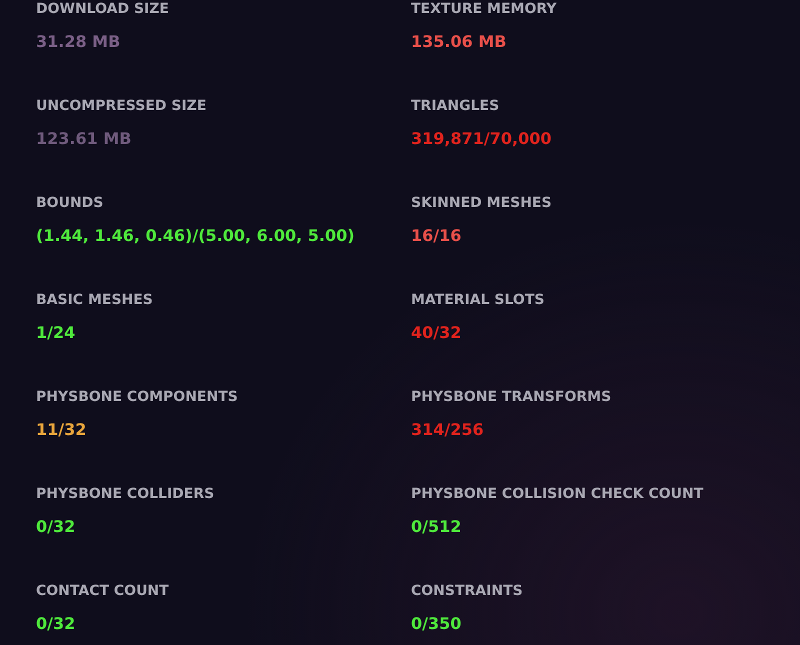  I want to click on stat-value: 123.61 MB, so click(84, 139).